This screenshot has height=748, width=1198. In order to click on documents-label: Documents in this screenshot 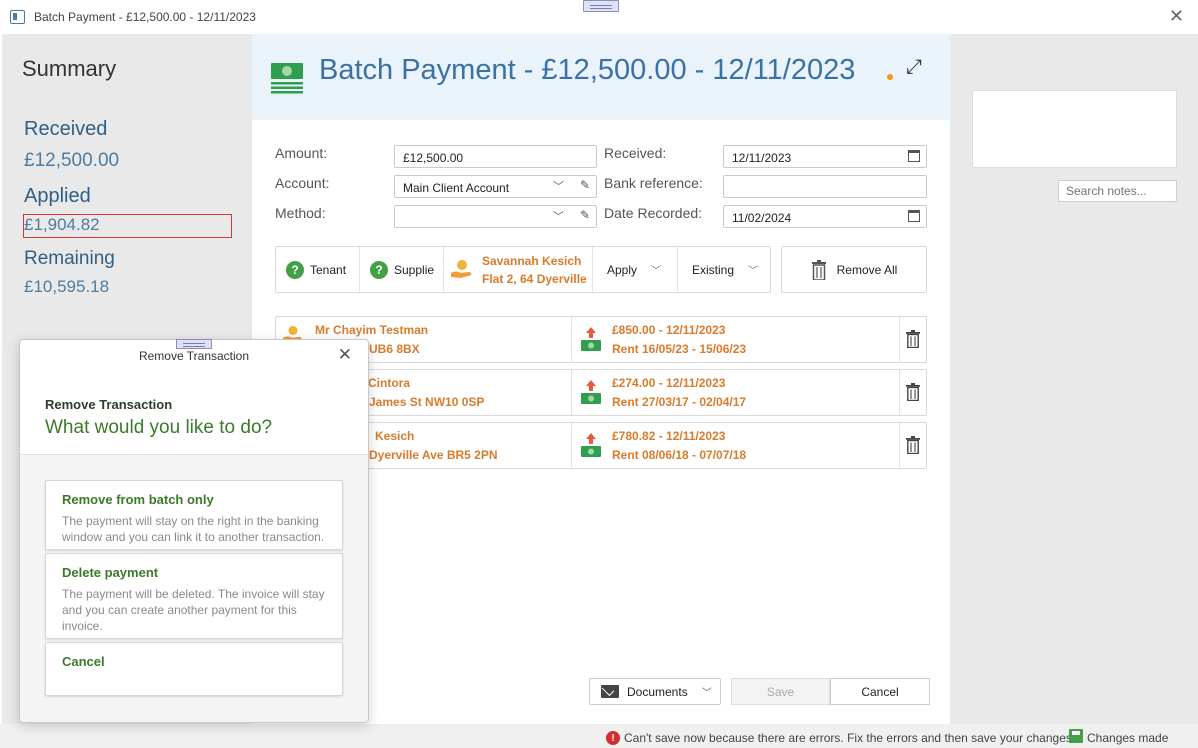, I will do `click(657, 691)`.